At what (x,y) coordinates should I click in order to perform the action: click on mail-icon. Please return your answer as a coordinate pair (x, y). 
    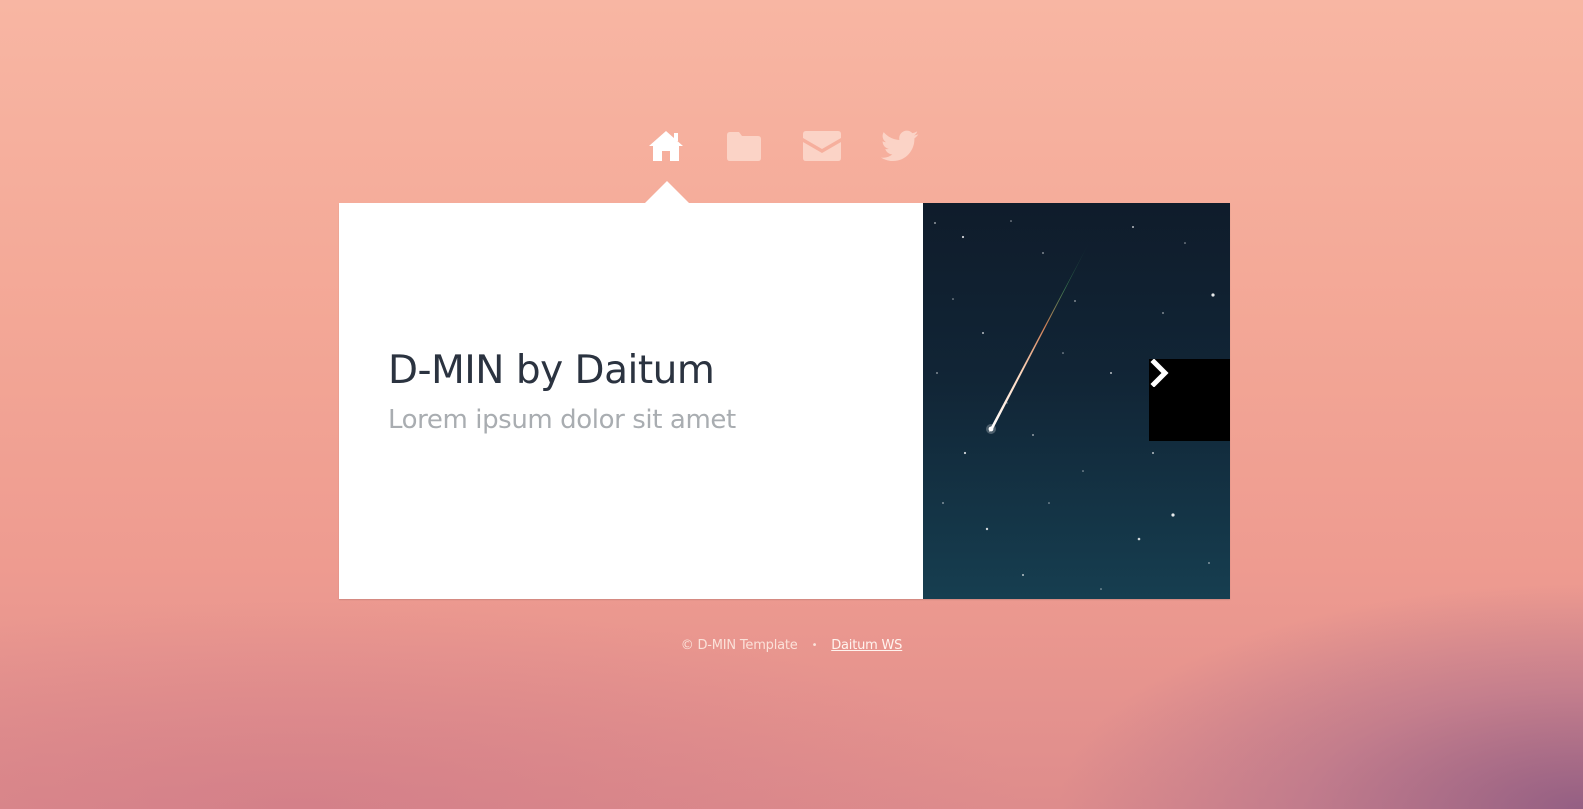
    Looking at the image, I should click on (822, 146).